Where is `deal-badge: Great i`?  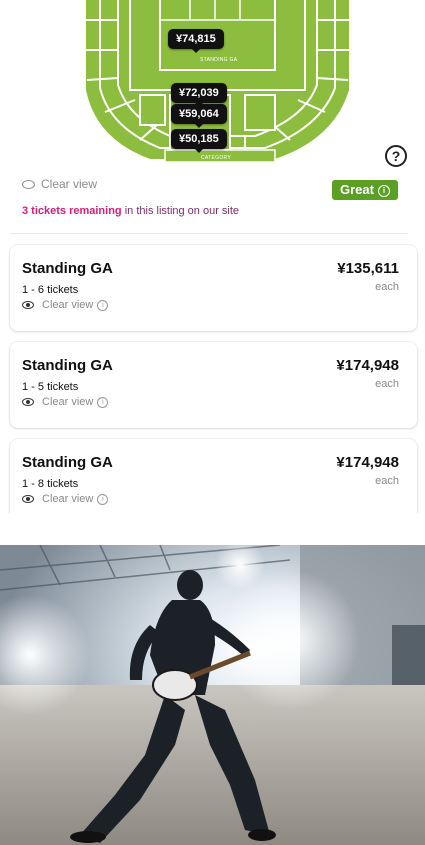
deal-badge: Great i is located at coordinates (365, 190).